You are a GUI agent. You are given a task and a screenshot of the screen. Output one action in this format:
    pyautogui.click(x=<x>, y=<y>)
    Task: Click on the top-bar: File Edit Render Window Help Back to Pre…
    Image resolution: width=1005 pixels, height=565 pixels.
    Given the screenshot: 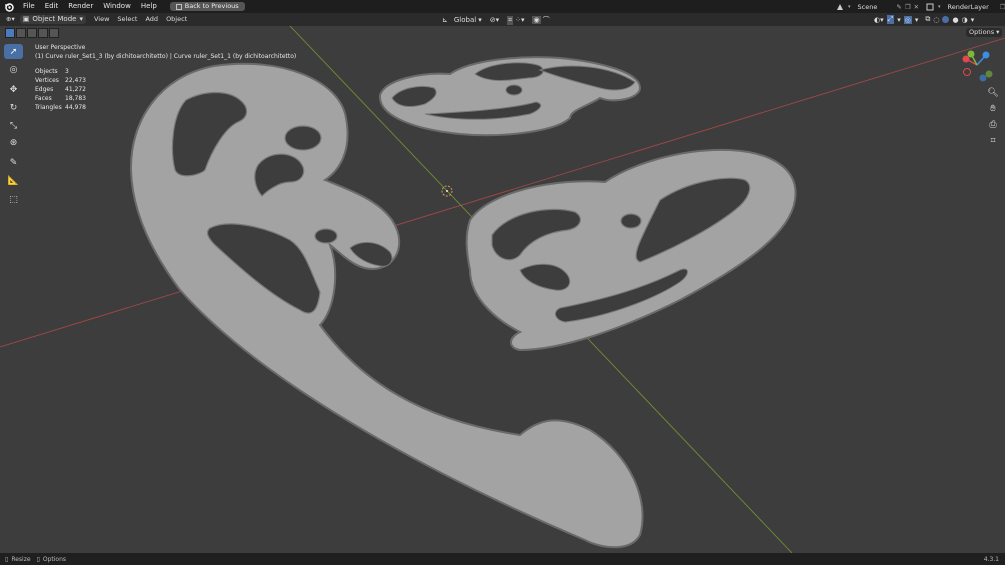 What is the action you would take?
    pyautogui.click(x=502, y=6)
    